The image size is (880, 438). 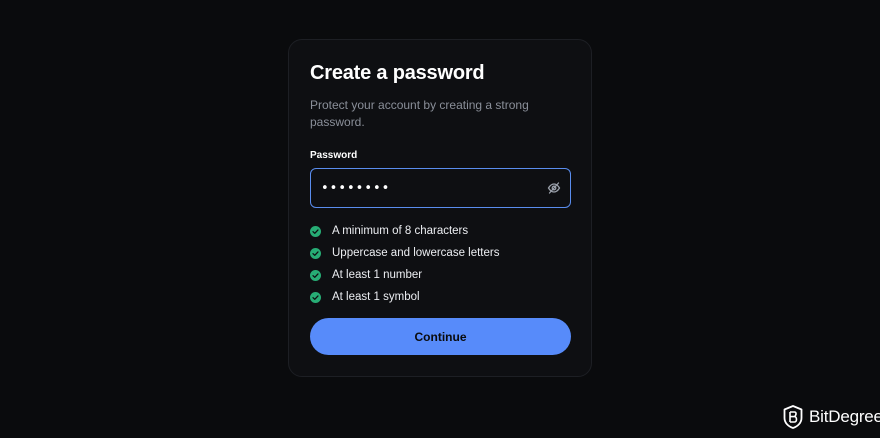 I want to click on requirement-item: At least 1 number, so click(x=404, y=275).